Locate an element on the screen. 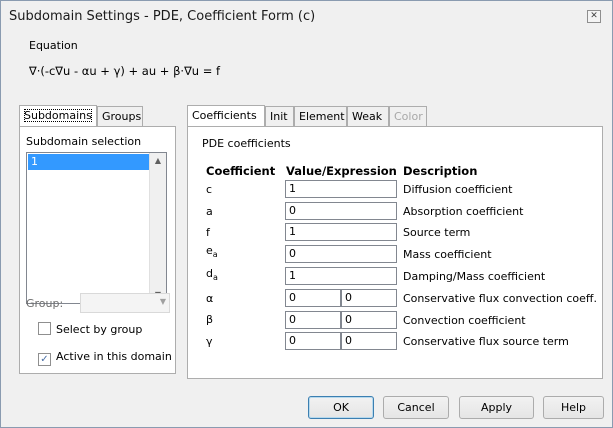 Image resolution: width=613 pixels, height=428 pixels. equation-text: ∇·(-c∇u - αu + γ) + au + β·∇u = f is located at coordinates (125, 71).